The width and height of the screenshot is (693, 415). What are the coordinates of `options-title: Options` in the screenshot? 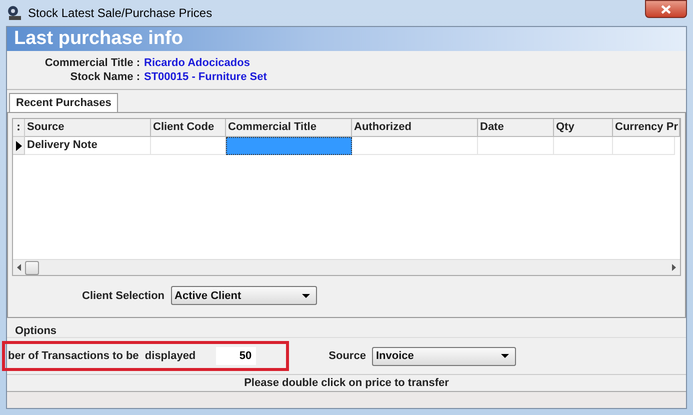 It's located at (36, 331).